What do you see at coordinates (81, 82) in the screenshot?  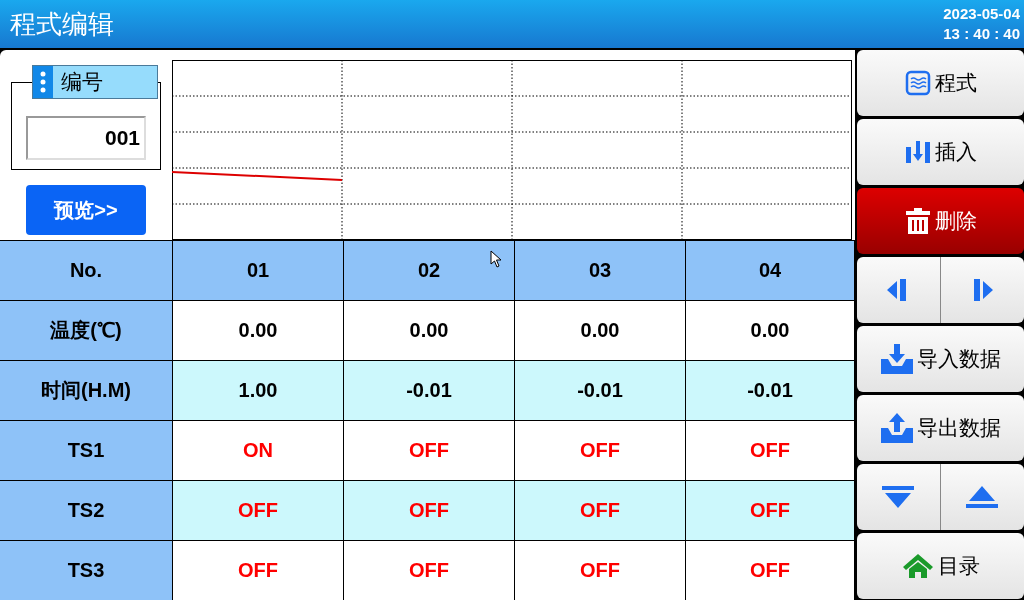 I see `number-label: 编号` at bounding box center [81, 82].